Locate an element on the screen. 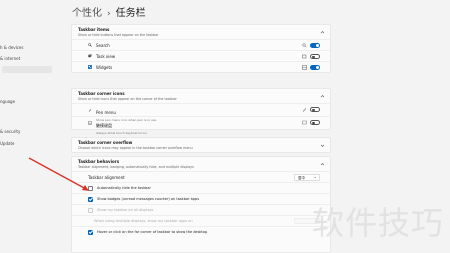 The height and width of the screenshot is (253, 450). keyboard-glyph-icon is located at coordinates (304, 122).